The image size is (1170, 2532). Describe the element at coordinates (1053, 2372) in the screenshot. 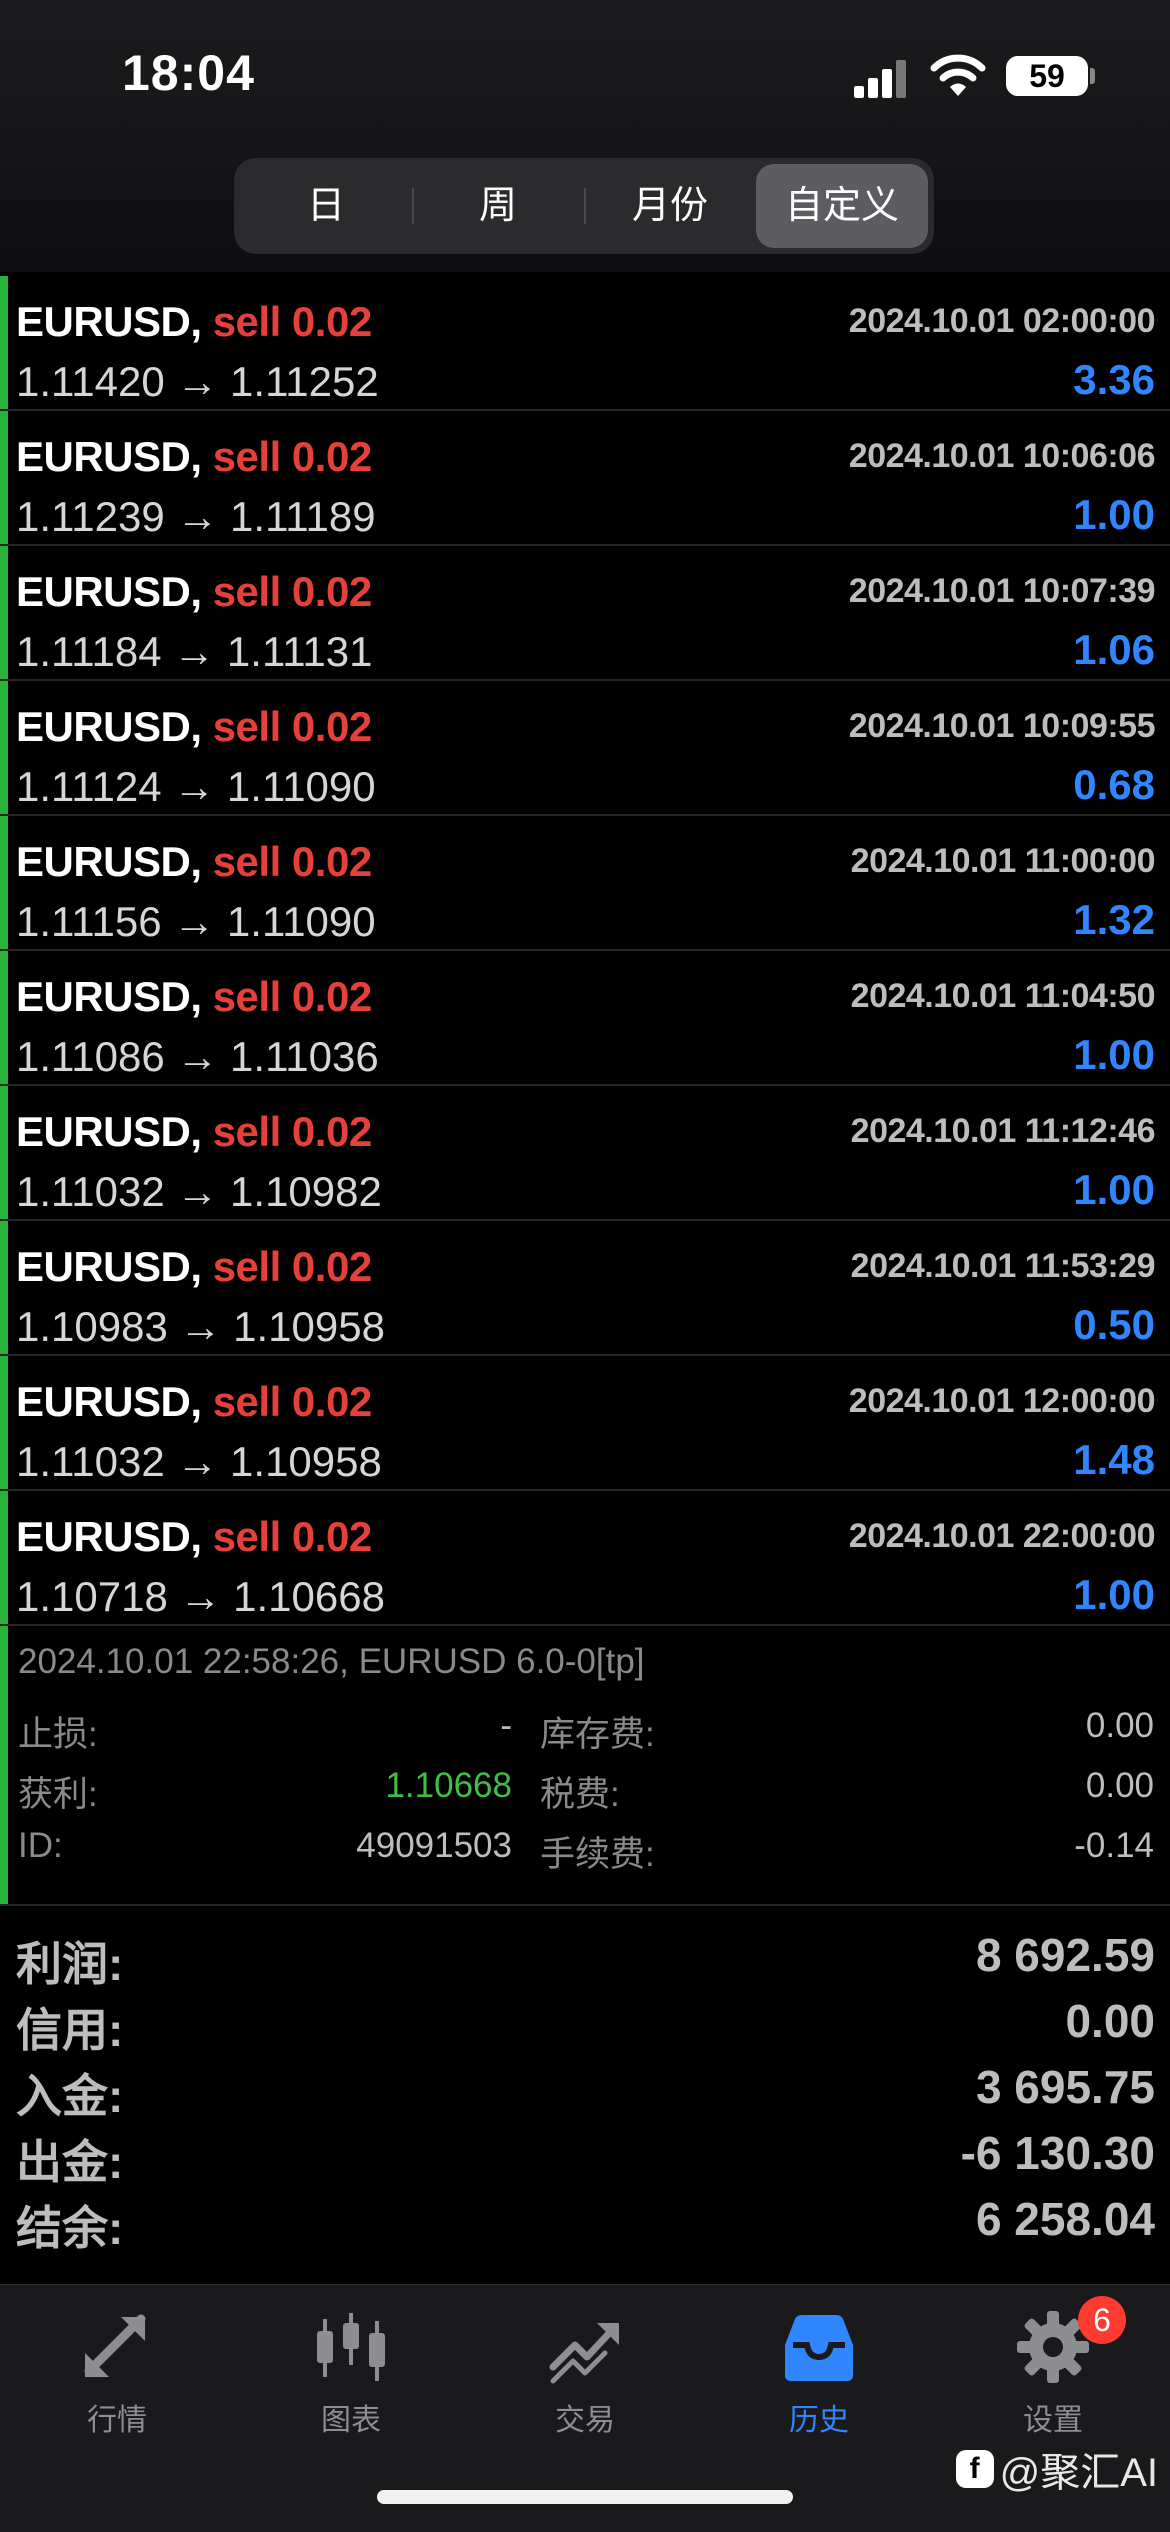

I see `tab-settings: 设置` at that location.